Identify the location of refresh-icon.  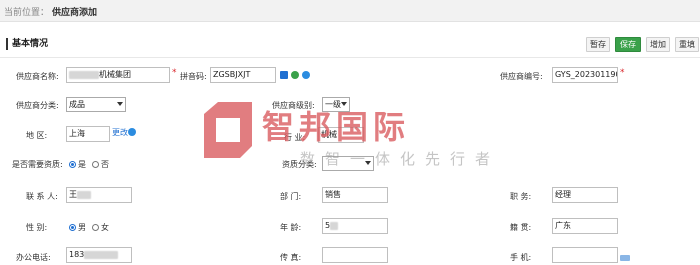
(306, 75).